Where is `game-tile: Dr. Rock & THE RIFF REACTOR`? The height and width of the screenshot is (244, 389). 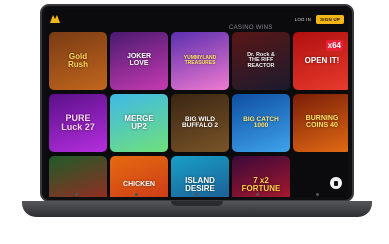
game-tile: Dr. Rock & THE RIFF REACTOR is located at coordinates (261, 61).